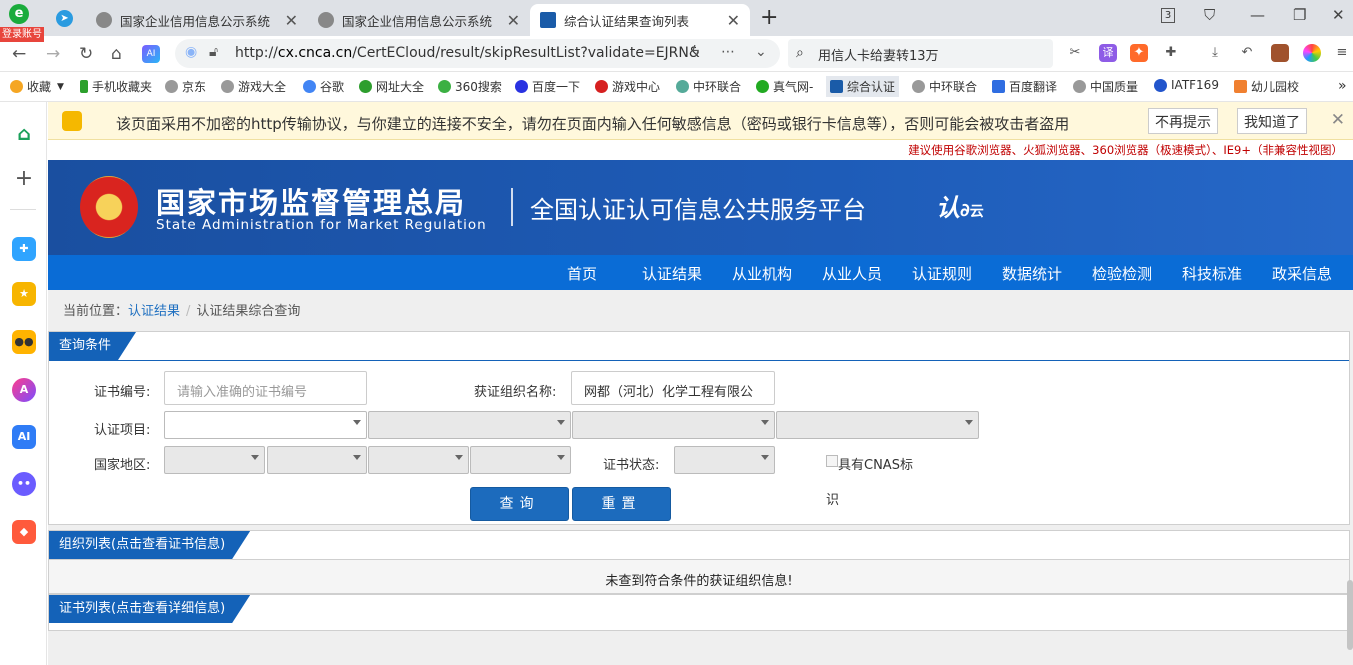 This screenshot has width=1353, height=665. What do you see at coordinates (863, 86) in the screenshot?
I see `bookmark-item: 综合认证` at bounding box center [863, 86].